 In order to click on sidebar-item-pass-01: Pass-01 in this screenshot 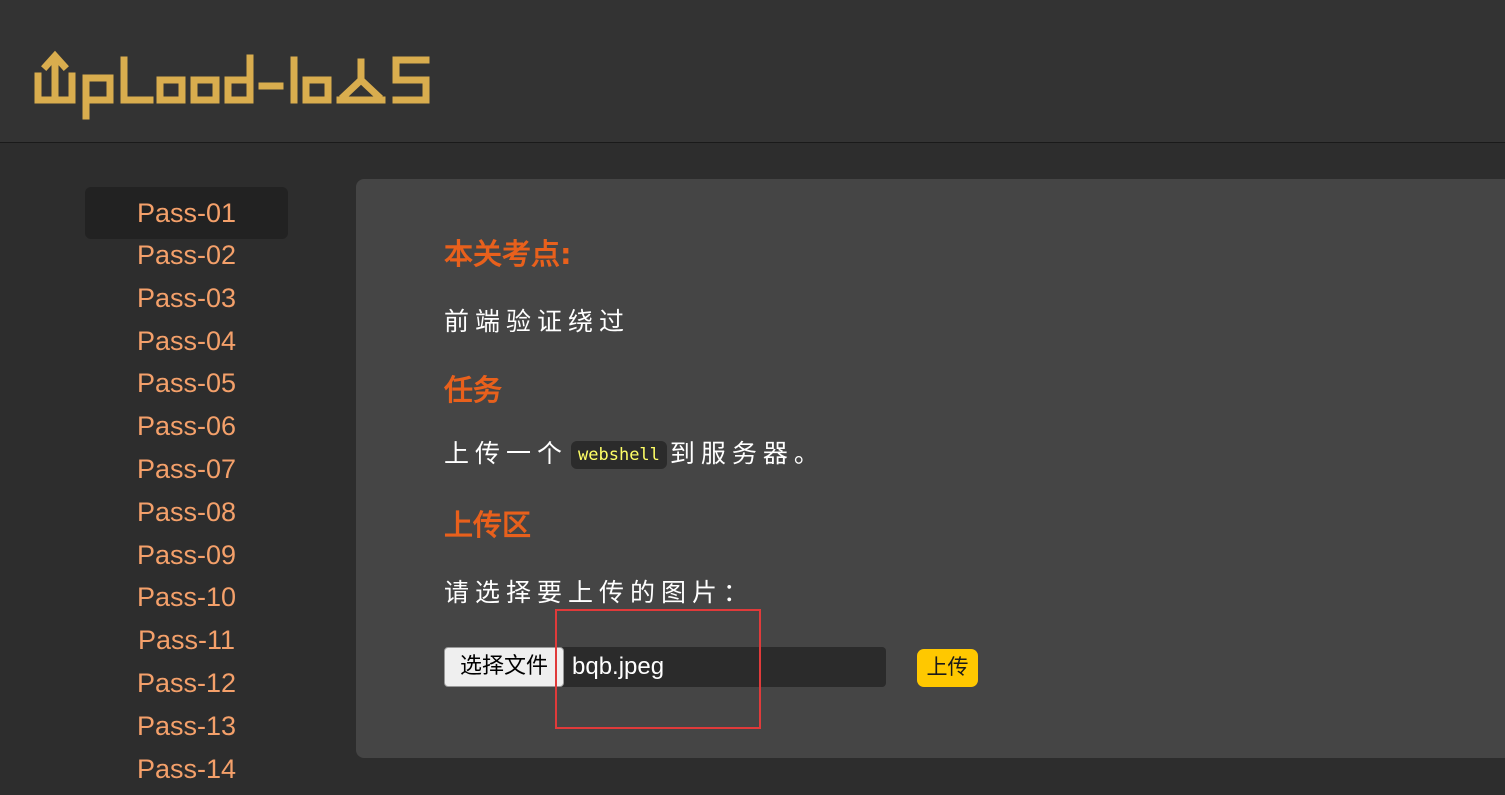, I will do `click(186, 213)`.